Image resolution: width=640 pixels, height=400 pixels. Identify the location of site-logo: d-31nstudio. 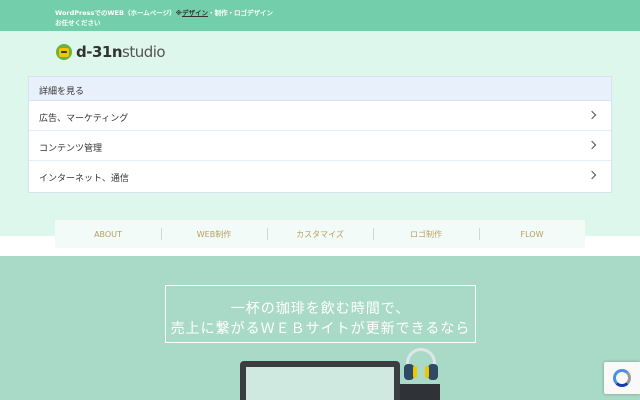
(111, 52).